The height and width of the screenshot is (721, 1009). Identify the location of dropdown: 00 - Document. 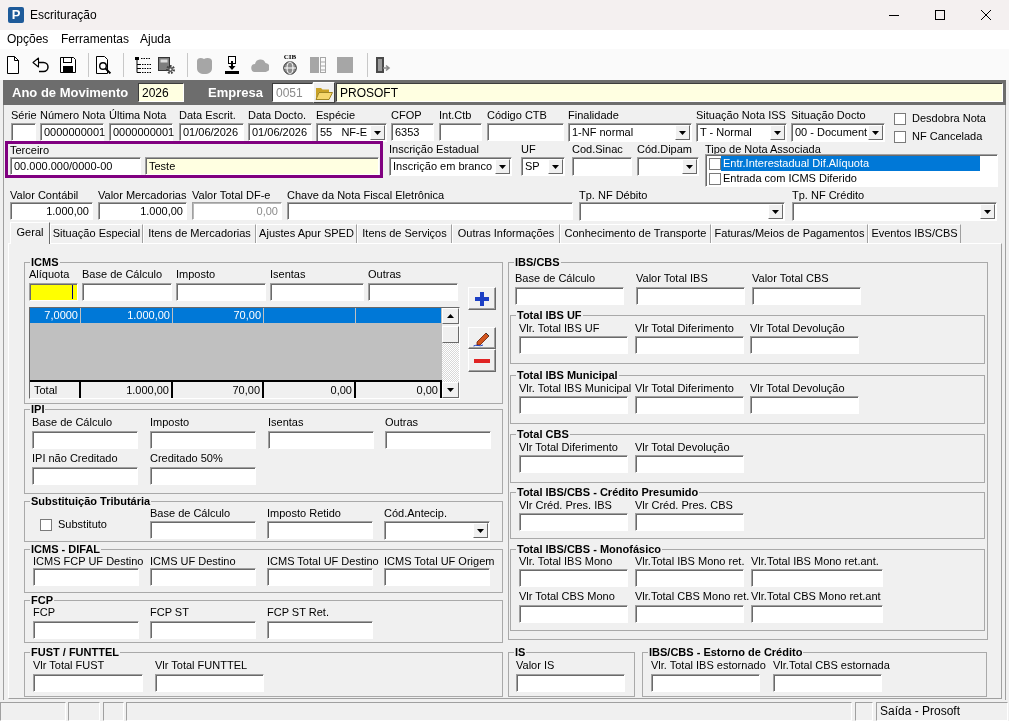
(838, 132).